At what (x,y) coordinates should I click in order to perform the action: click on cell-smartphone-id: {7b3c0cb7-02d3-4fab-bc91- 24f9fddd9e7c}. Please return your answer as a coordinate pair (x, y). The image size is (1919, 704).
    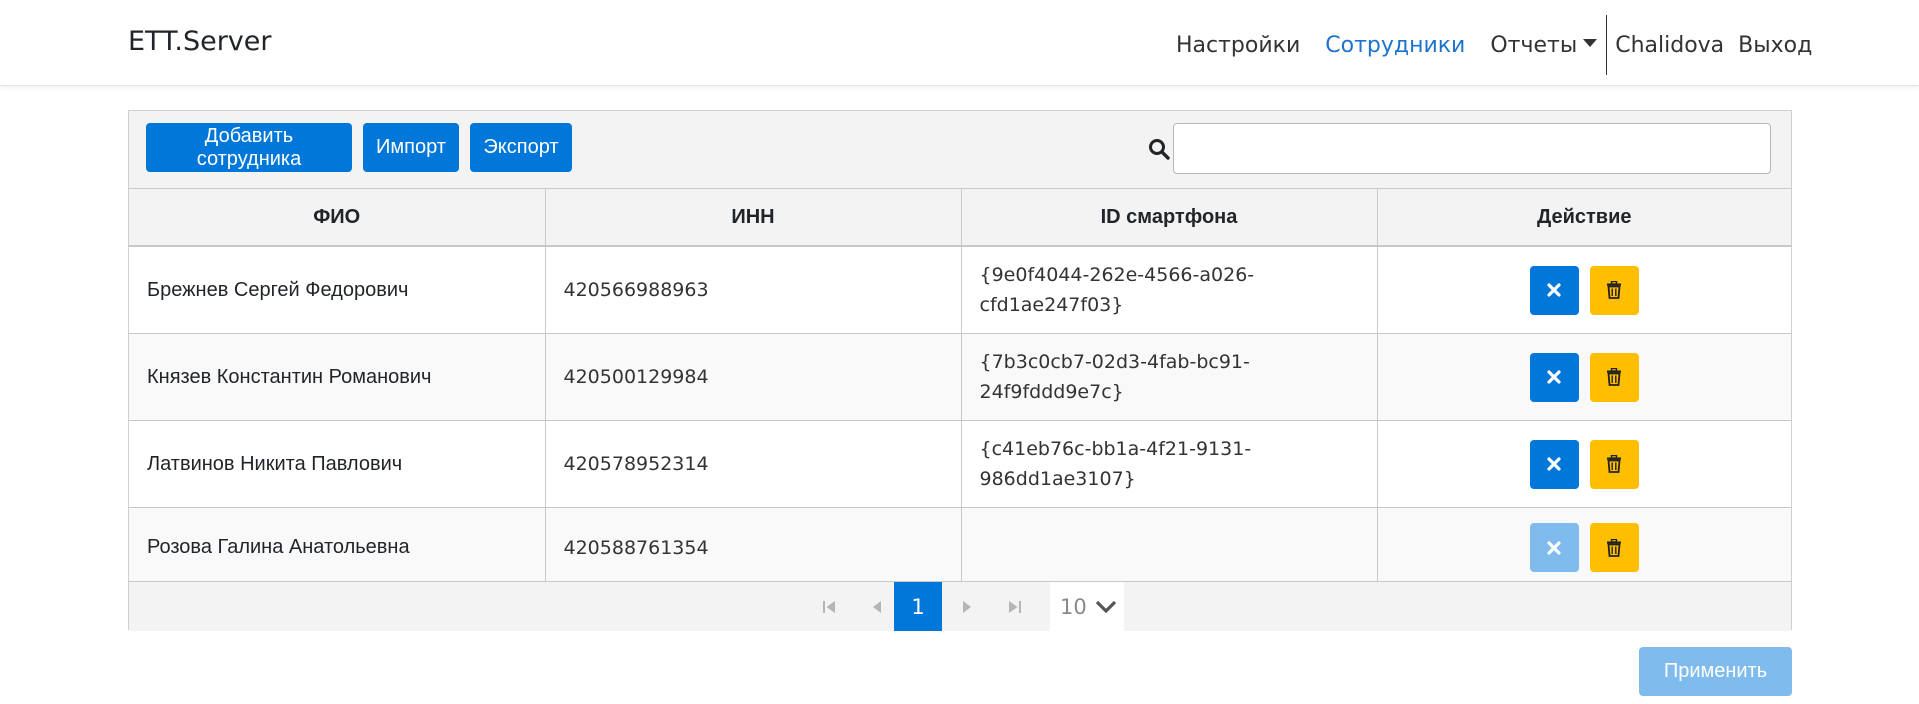
    Looking at the image, I should click on (1169, 377).